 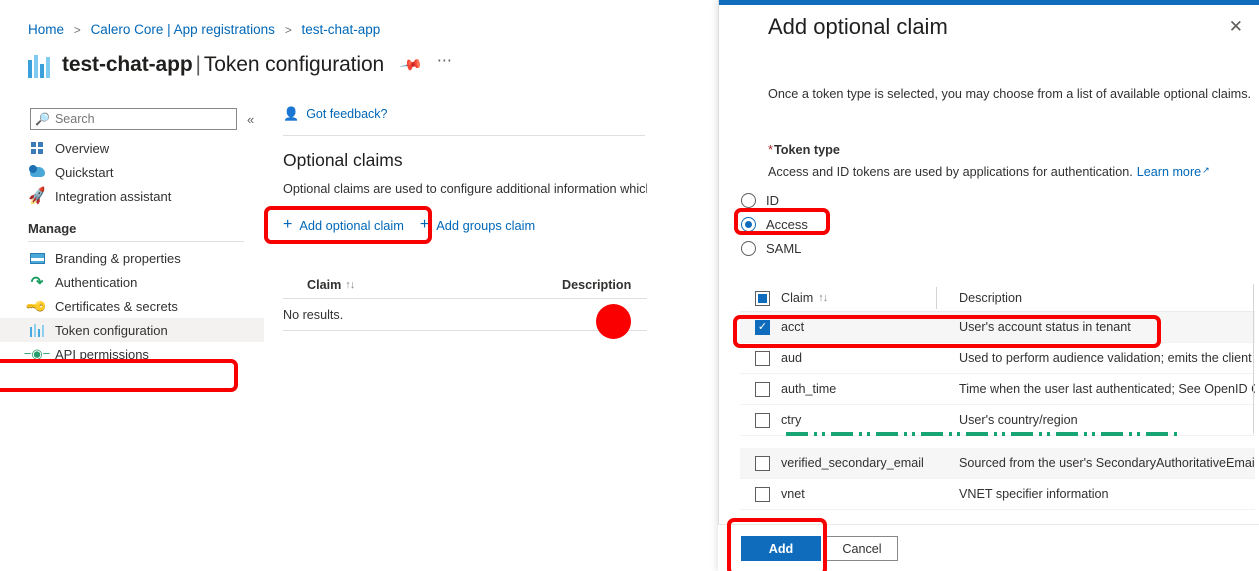 I want to click on picker-claim-cell: ✓ acct, so click(x=842, y=327).